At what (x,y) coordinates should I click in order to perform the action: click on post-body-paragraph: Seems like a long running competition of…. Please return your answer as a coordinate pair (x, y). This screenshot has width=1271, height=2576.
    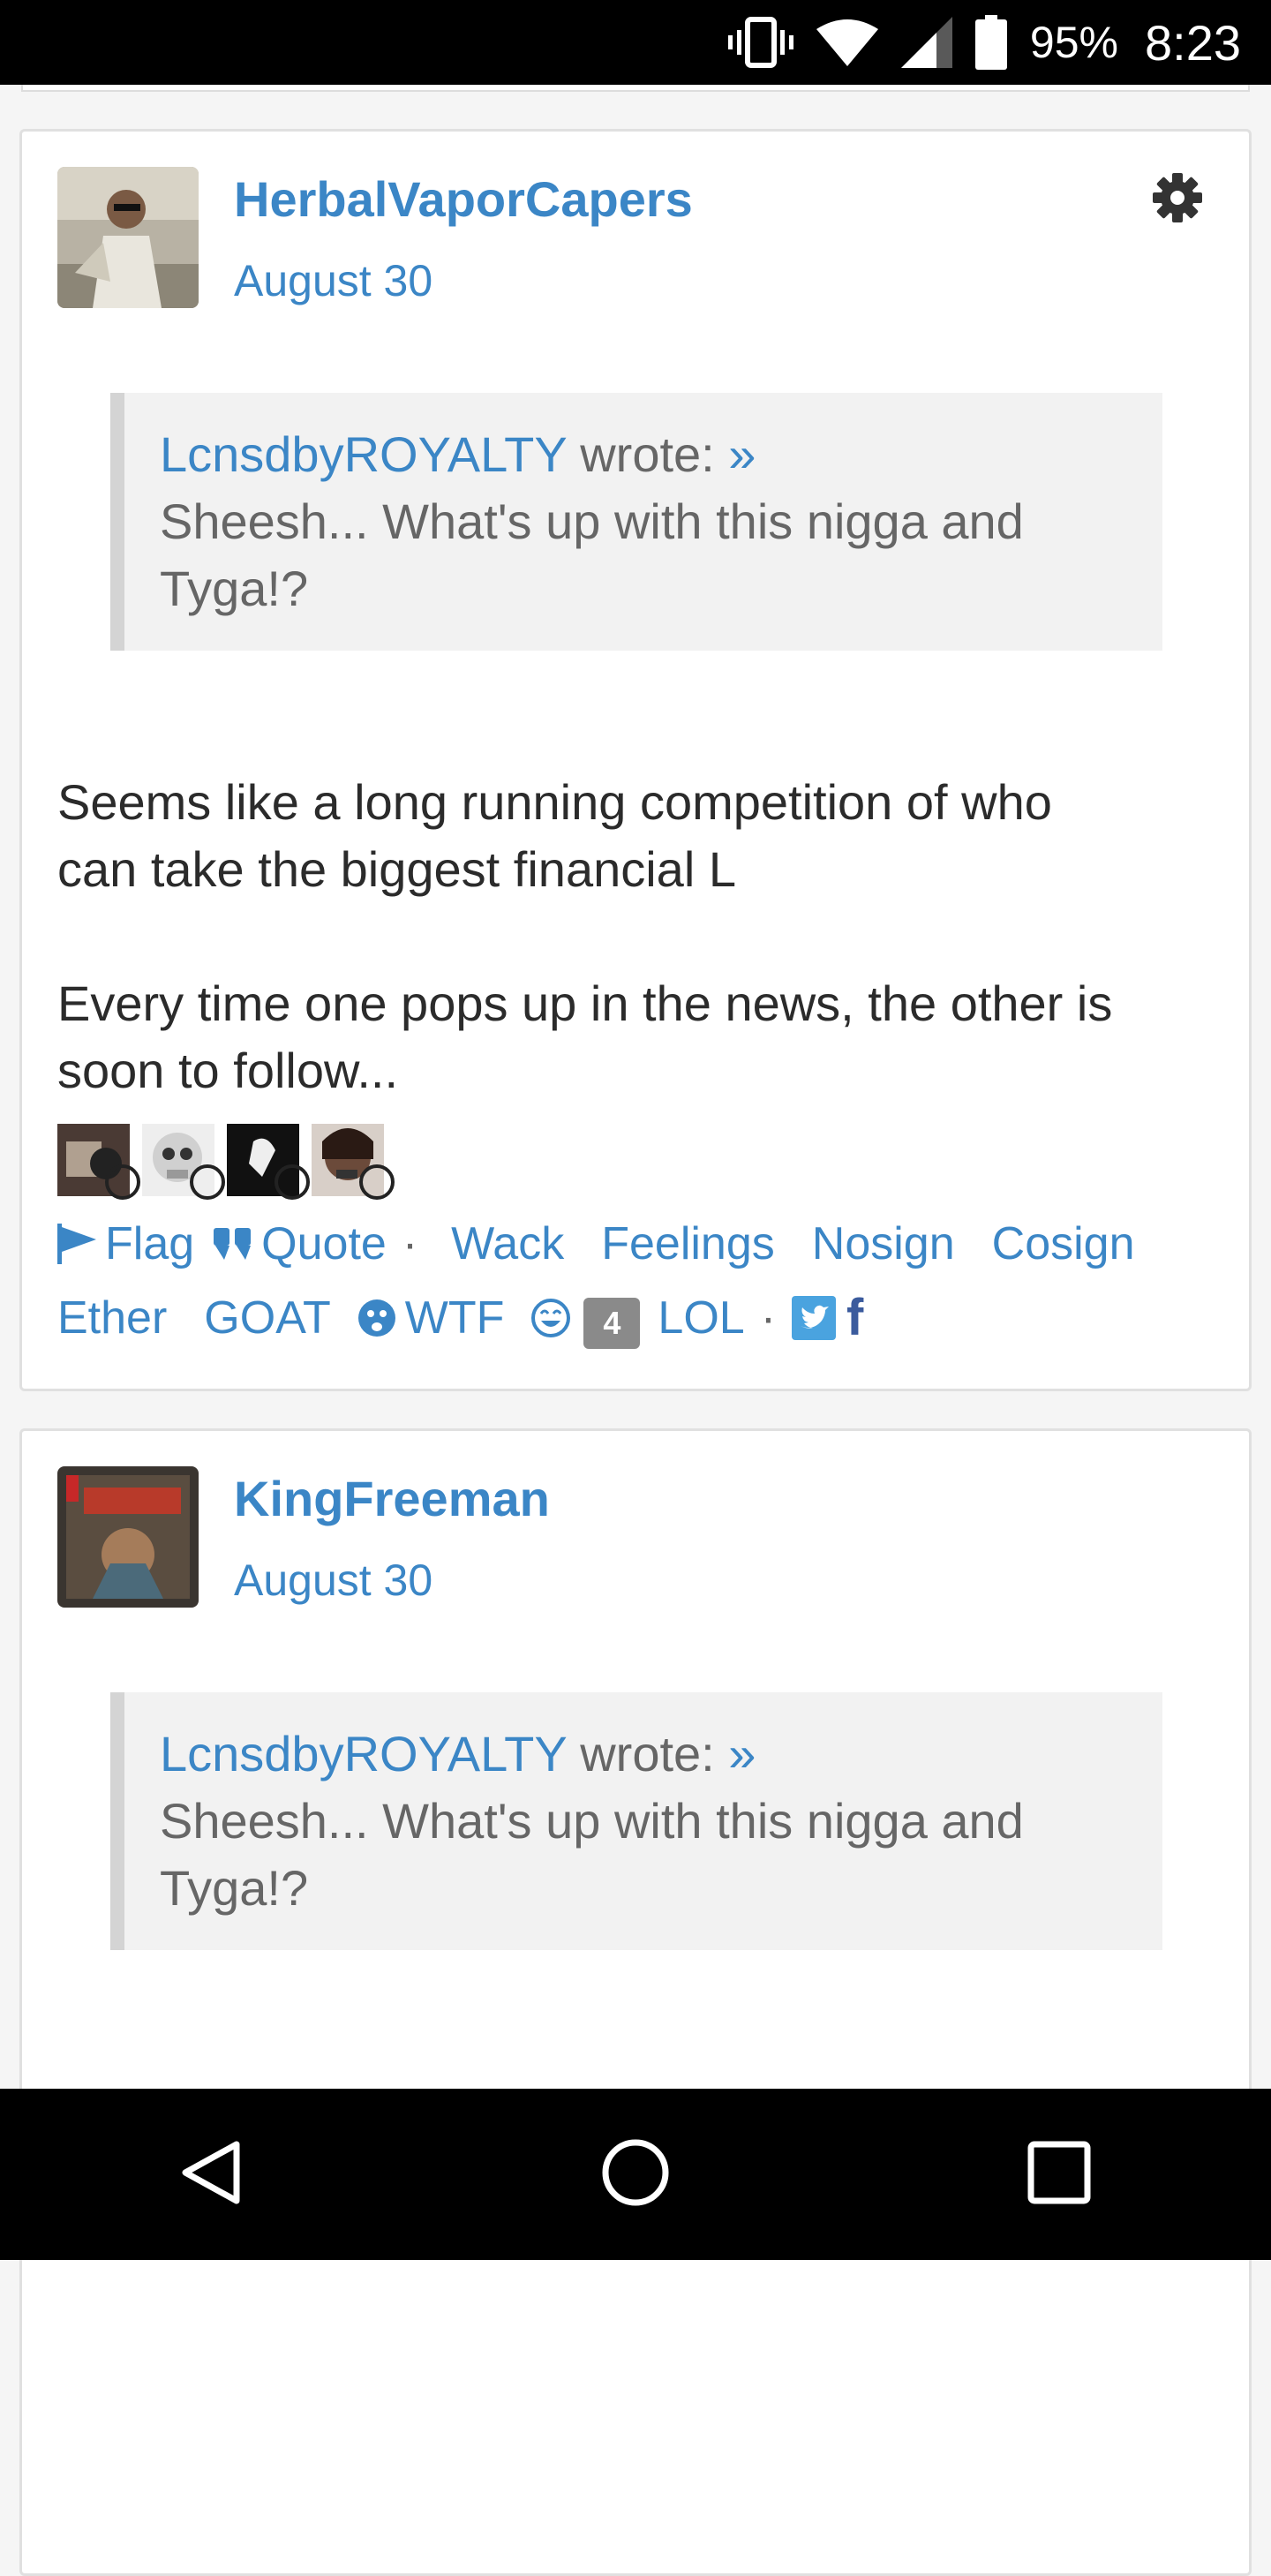
    Looking at the image, I should click on (639, 836).